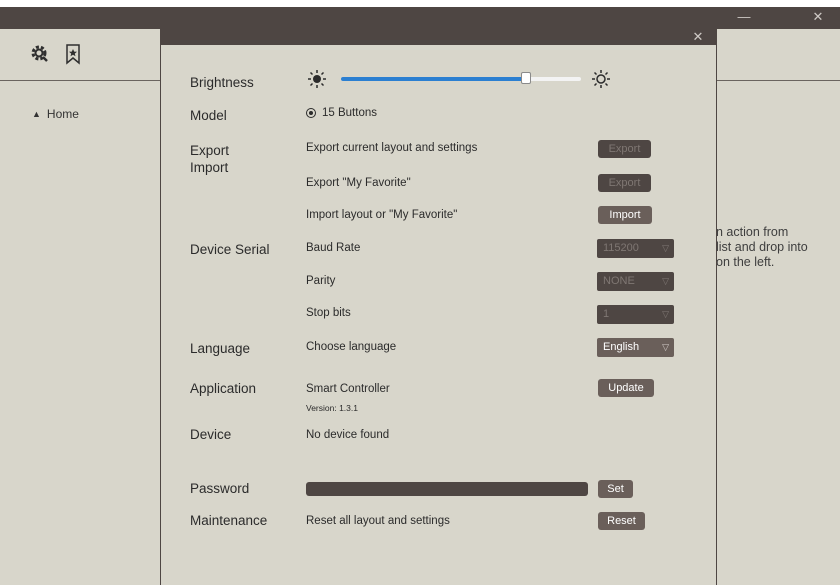 The width and height of the screenshot is (840, 585). What do you see at coordinates (208, 115) in the screenshot?
I see `model-label: Model` at bounding box center [208, 115].